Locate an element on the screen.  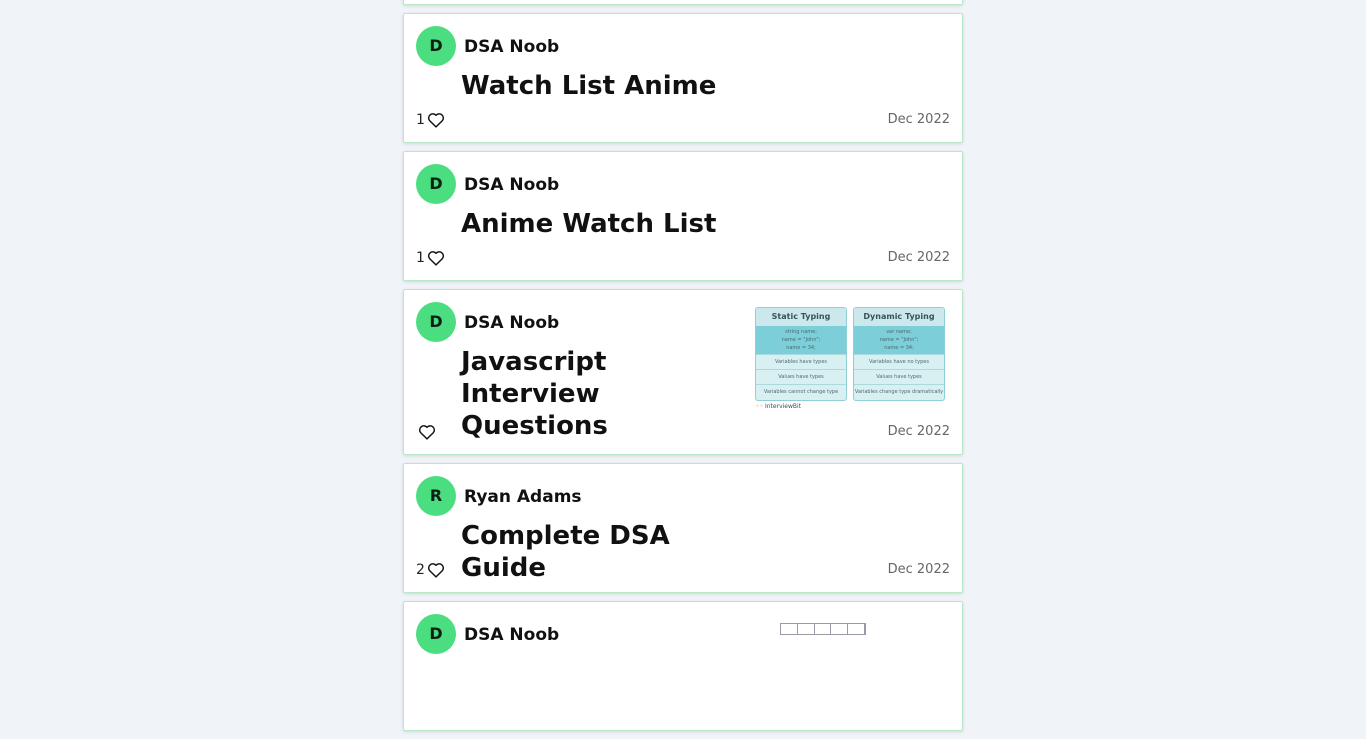
post-card: D DSA Noob Anime Watch List 1 Dec 2022 is located at coordinates (683, 216).